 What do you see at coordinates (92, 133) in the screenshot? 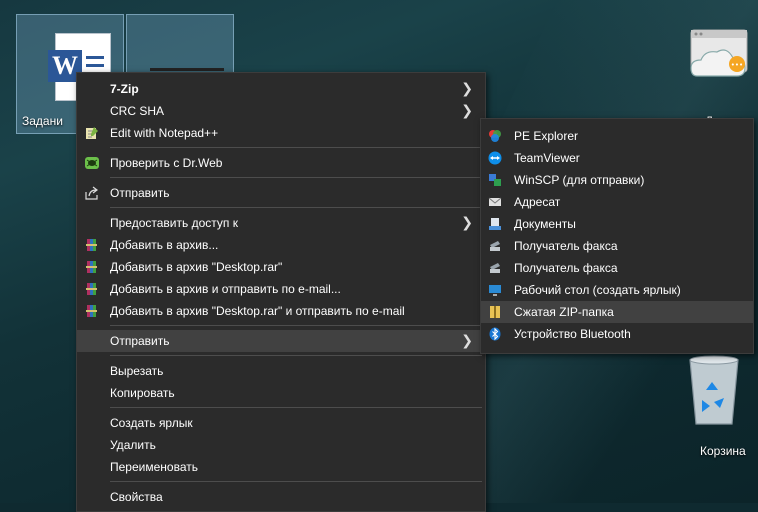
I see `notepad-plus-plus-icon` at bounding box center [92, 133].